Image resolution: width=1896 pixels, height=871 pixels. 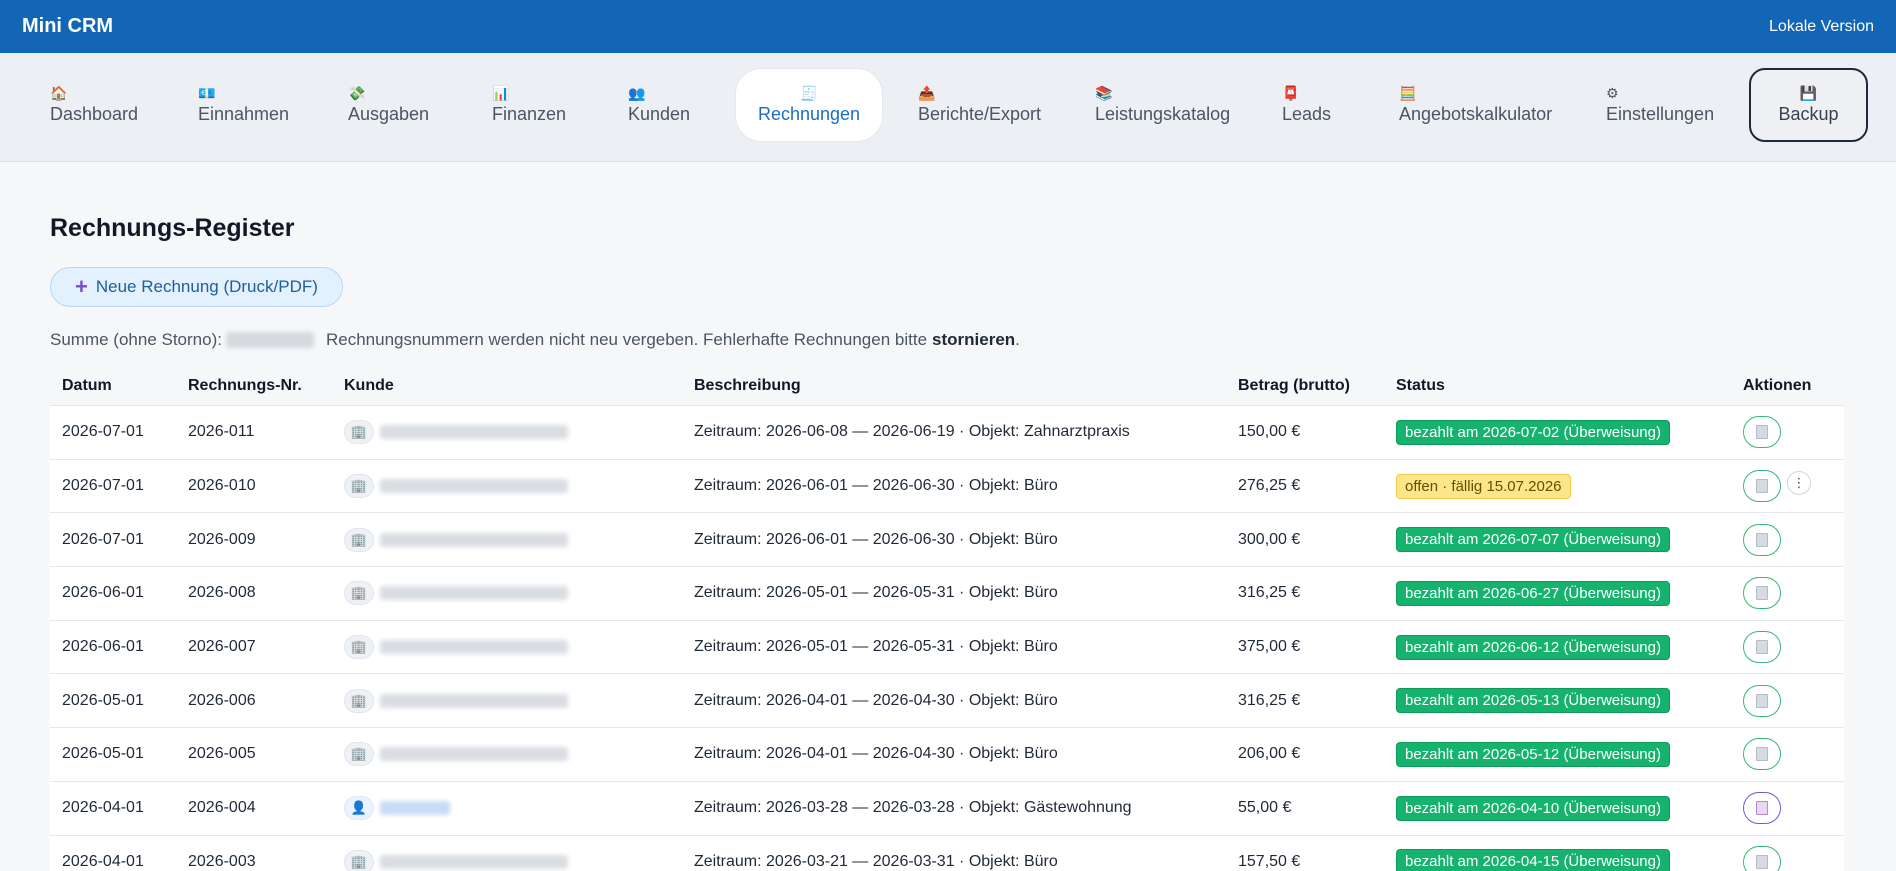 What do you see at coordinates (1265, 808) in the screenshot?
I see `cell-betrag: 55,00 €` at bounding box center [1265, 808].